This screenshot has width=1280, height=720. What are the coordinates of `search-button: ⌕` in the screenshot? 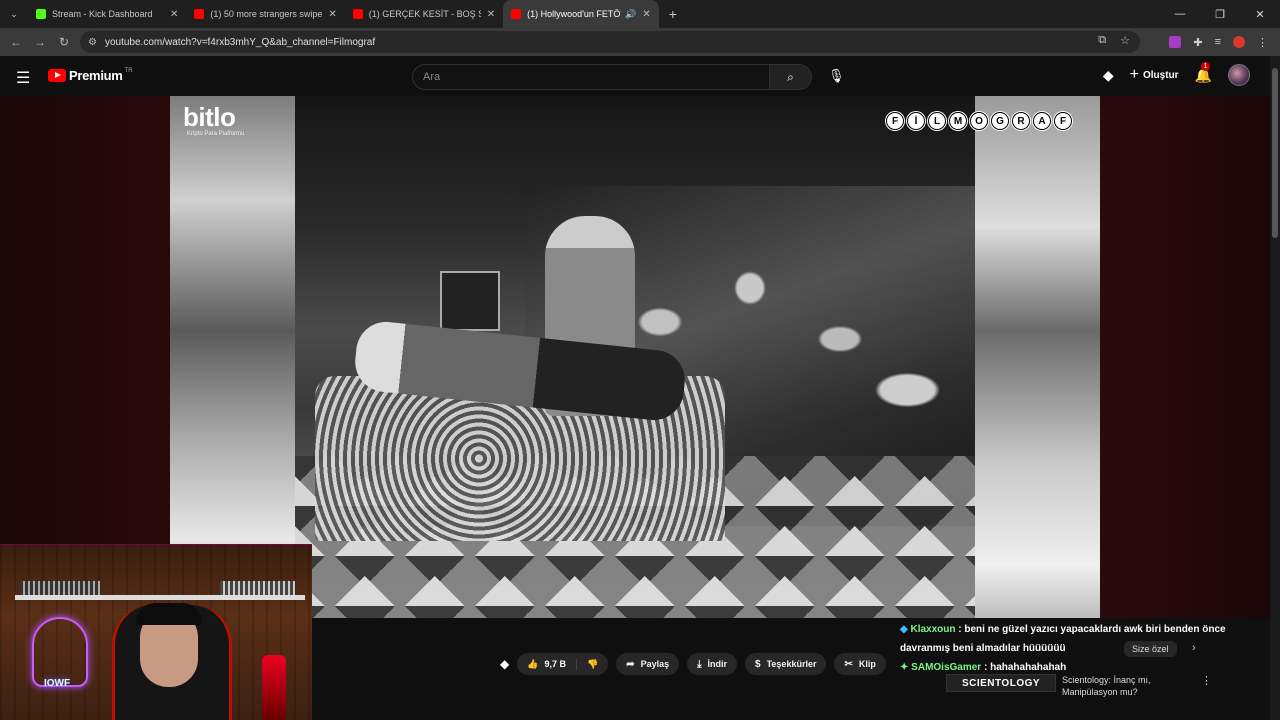 It's located at (791, 77).